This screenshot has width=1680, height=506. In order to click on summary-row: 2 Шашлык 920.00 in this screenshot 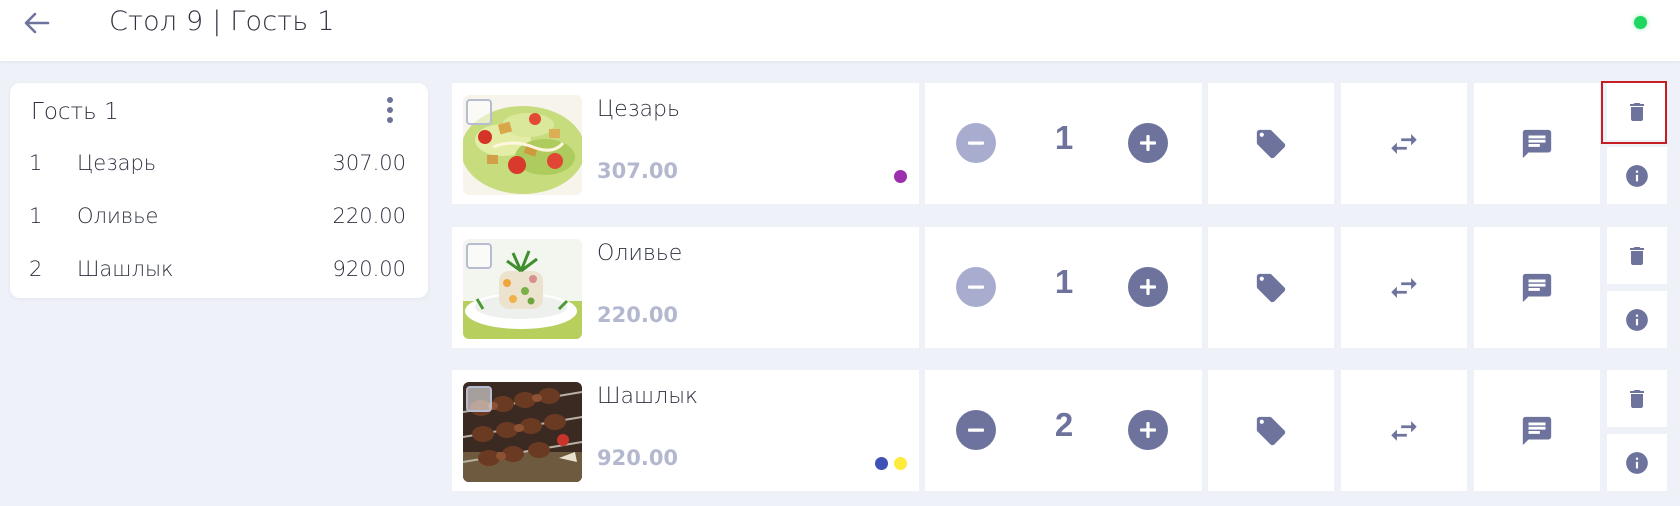, I will do `click(219, 271)`.